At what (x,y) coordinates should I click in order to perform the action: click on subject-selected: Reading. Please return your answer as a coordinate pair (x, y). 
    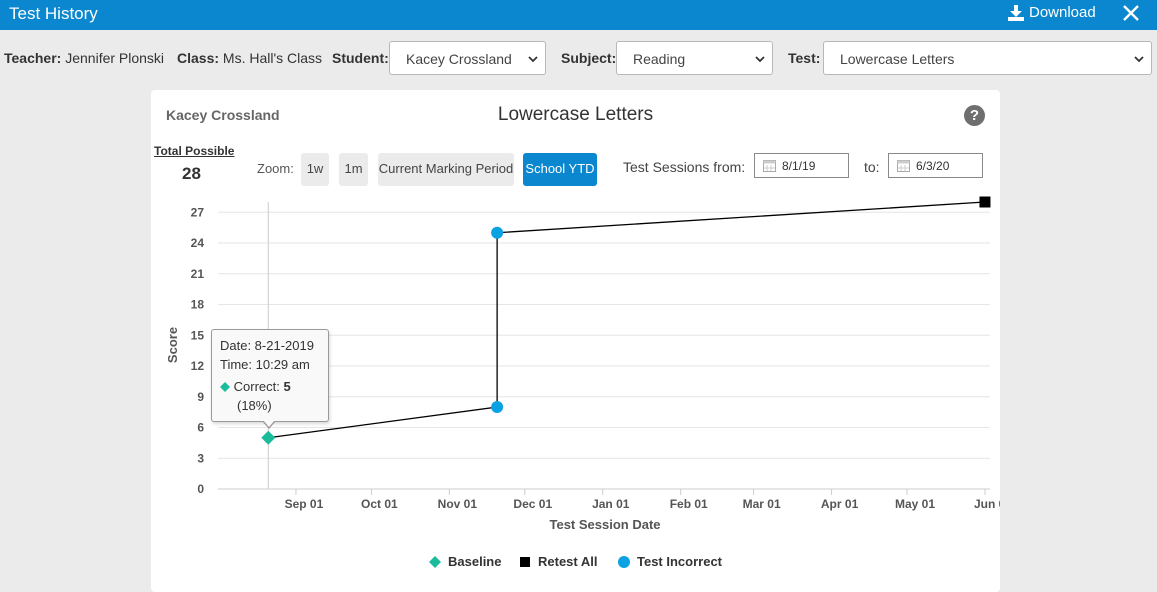
    Looking at the image, I should click on (659, 59).